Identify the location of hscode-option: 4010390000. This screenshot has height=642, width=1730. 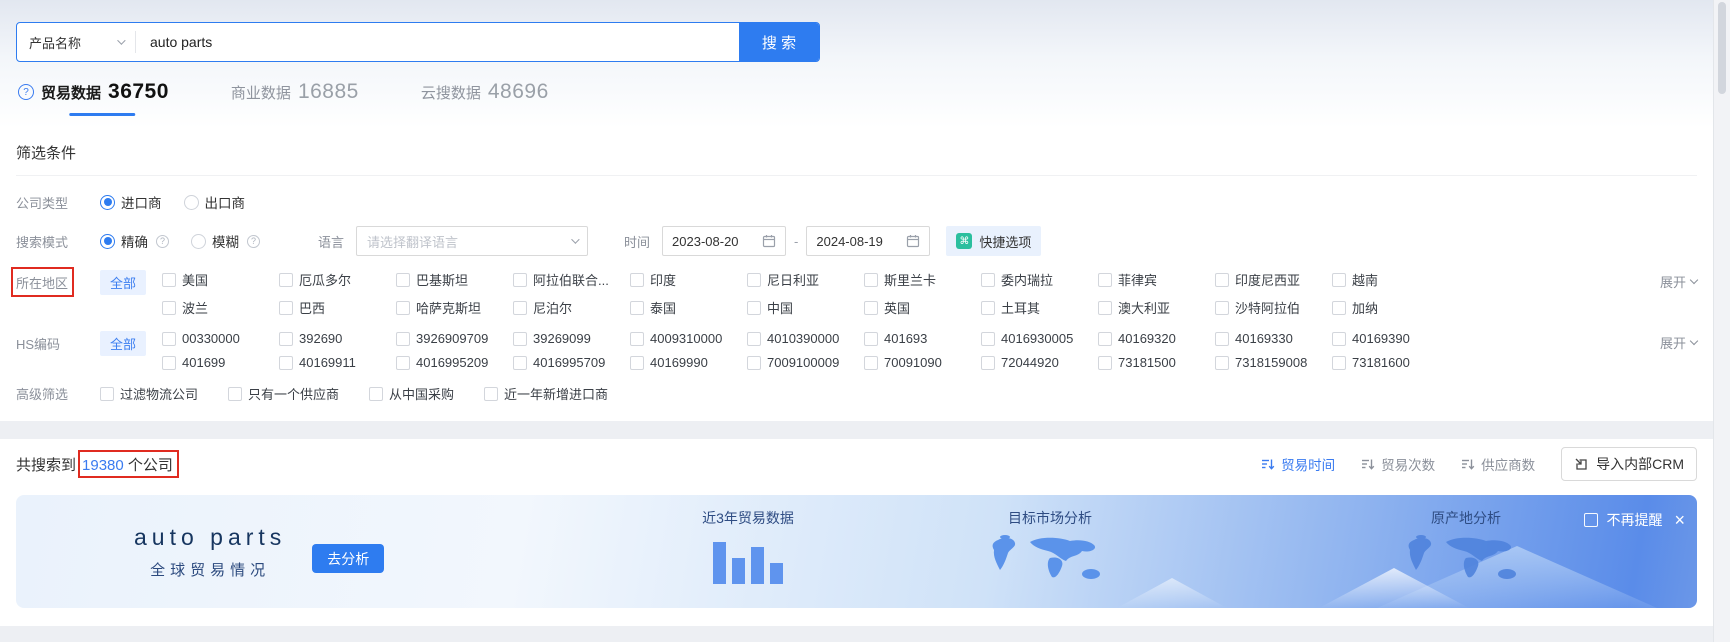
(805, 338).